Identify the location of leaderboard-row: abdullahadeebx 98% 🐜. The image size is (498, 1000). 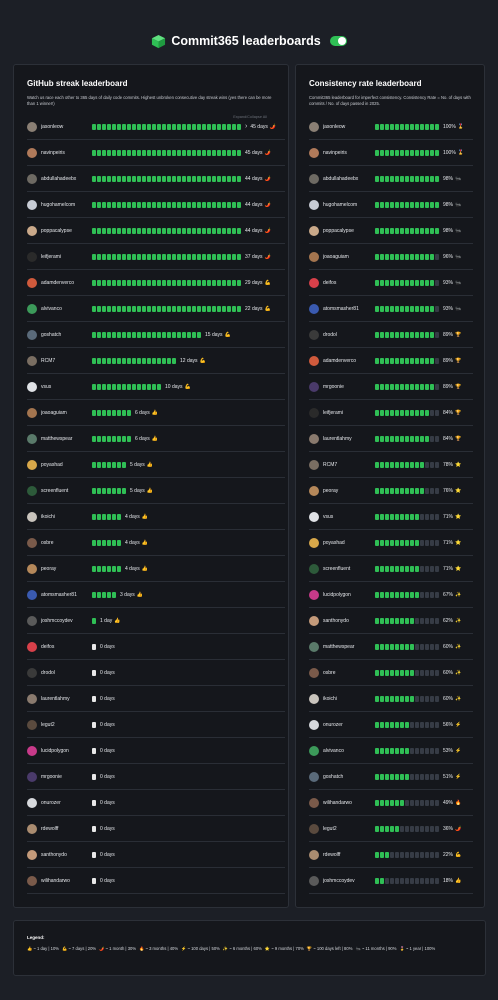
(391, 179).